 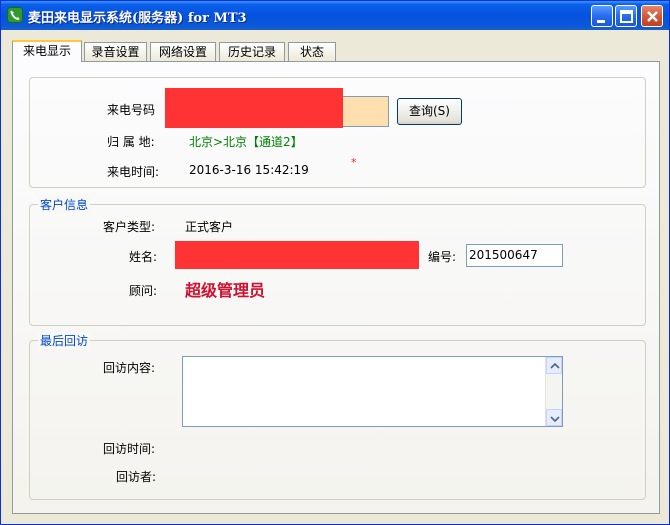 What do you see at coordinates (129, 227) in the screenshot?
I see `customer-type-label: 客户类型:` at bounding box center [129, 227].